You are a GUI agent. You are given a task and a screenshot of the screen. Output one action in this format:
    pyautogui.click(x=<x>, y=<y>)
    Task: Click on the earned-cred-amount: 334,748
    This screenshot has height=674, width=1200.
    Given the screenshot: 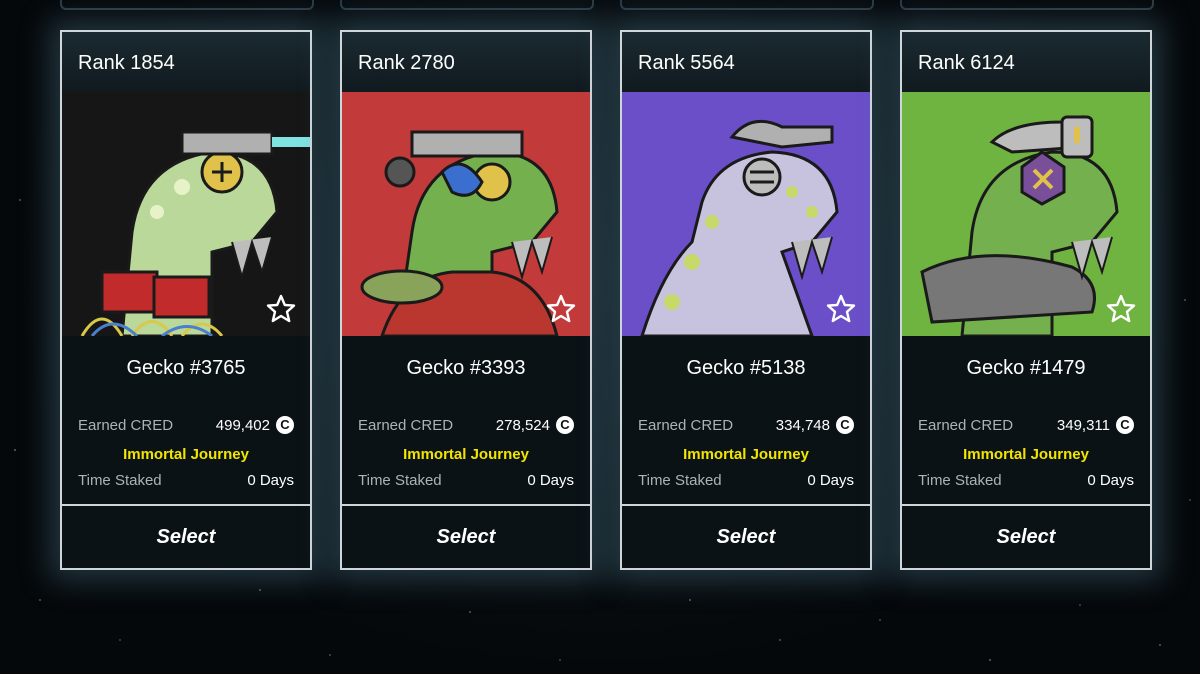 What is the action you would take?
    pyautogui.click(x=802, y=425)
    